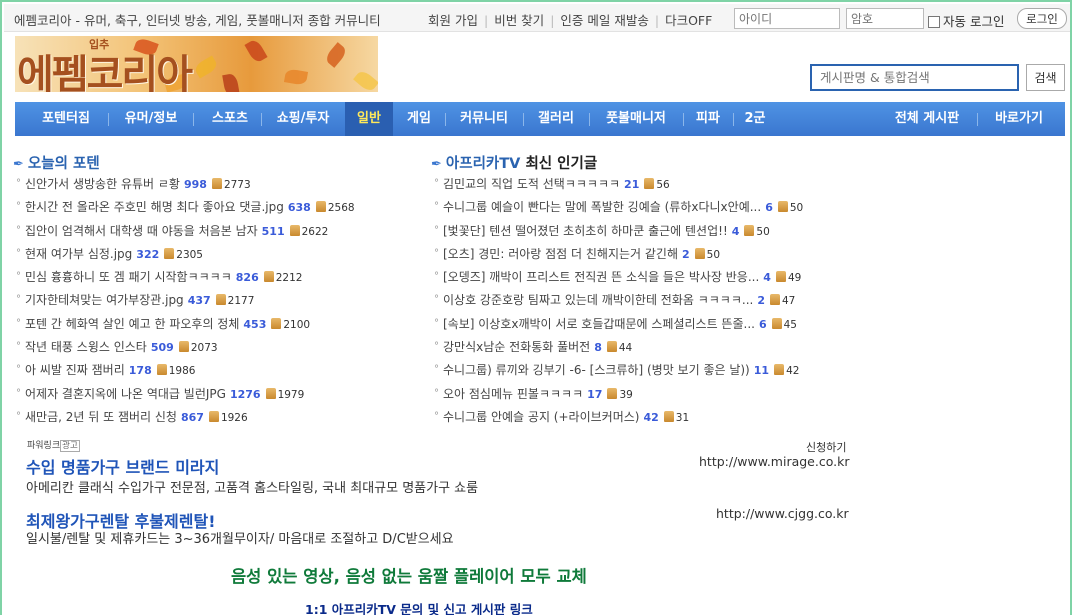  What do you see at coordinates (154, 207) in the screenshot?
I see `post-title: 한시간 전 올라온 주호민 해명 최다 좋아요 댓글.jpg` at bounding box center [154, 207].